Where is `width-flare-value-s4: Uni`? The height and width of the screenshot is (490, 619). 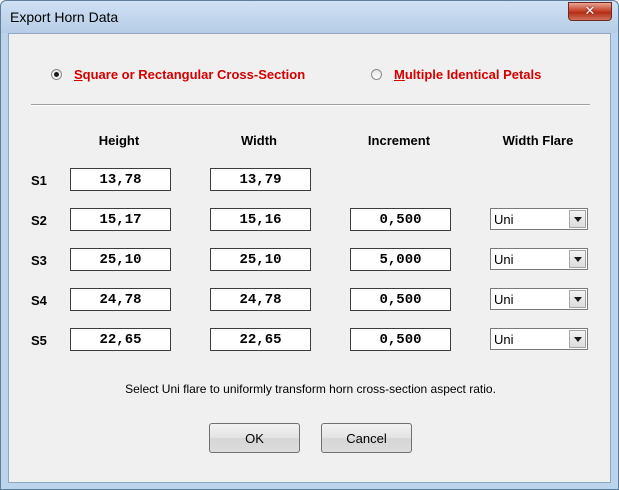
width-flare-value-s4: Uni is located at coordinates (504, 299).